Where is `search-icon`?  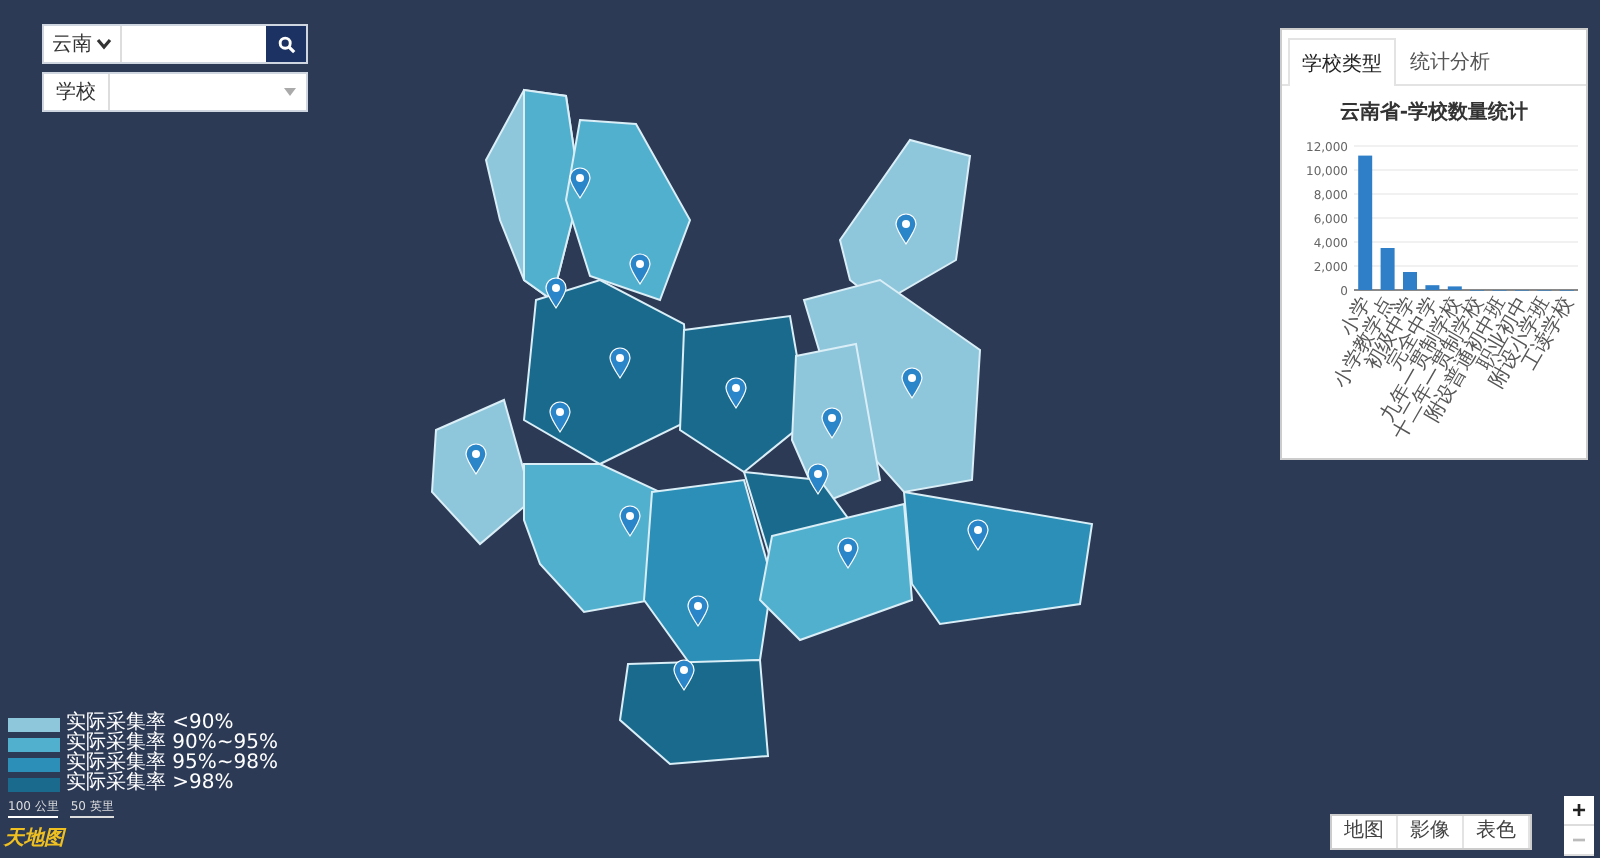
search-icon is located at coordinates (286, 44).